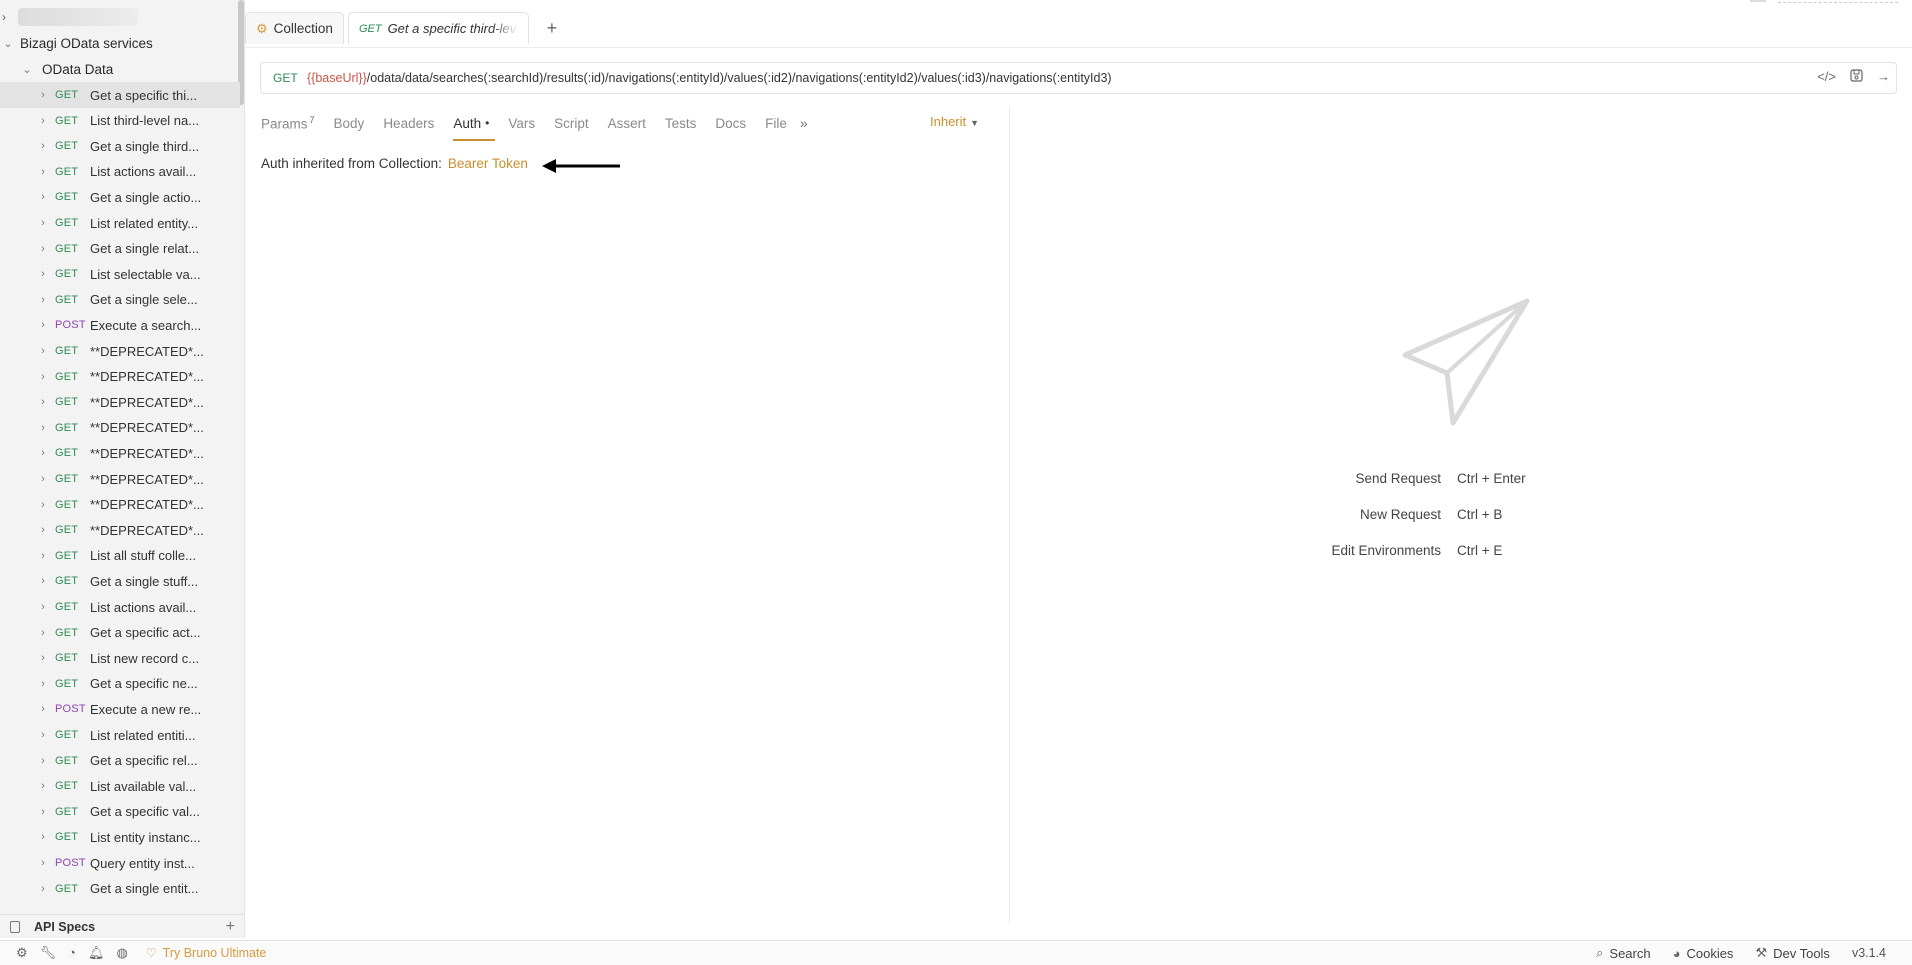 The image size is (1912, 965). I want to click on new-tab-icon: +, so click(552, 28).